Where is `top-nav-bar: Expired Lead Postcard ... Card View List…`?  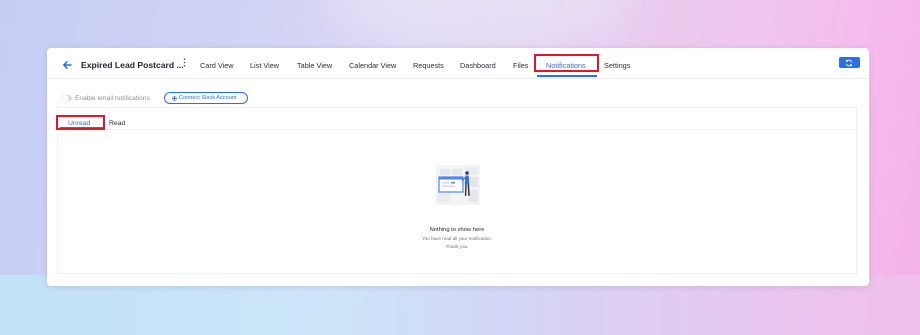 top-nav-bar: Expired Lead Postcard ... Card View List… is located at coordinates (458, 63).